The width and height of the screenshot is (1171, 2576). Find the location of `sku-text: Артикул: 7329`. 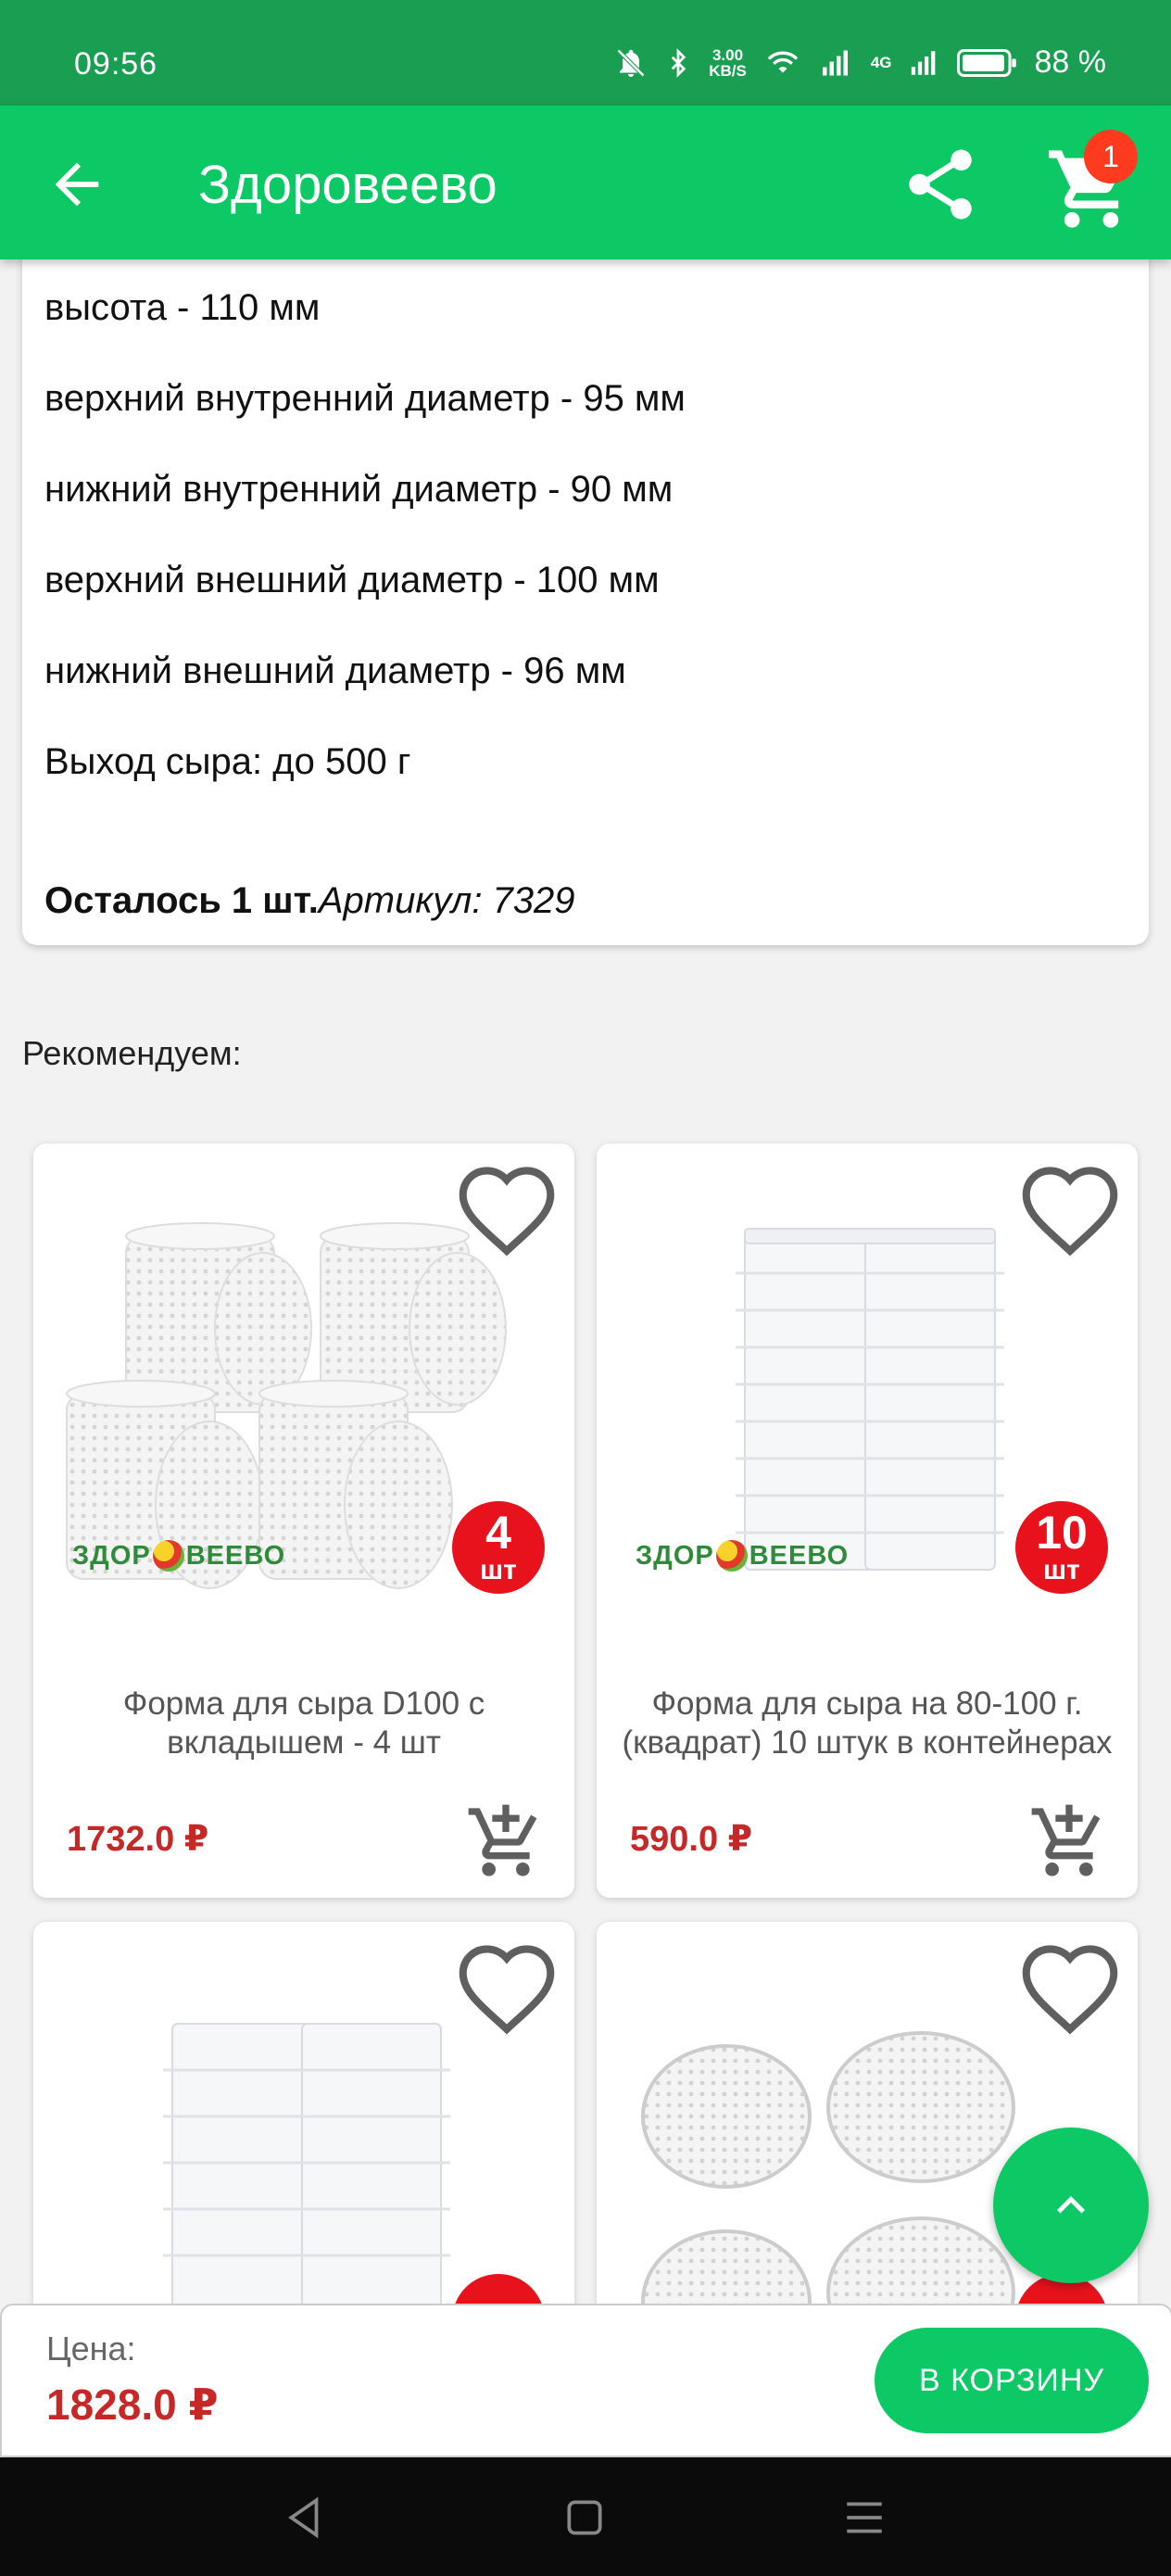

sku-text: Артикул: 7329 is located at coordinates (447, 900).